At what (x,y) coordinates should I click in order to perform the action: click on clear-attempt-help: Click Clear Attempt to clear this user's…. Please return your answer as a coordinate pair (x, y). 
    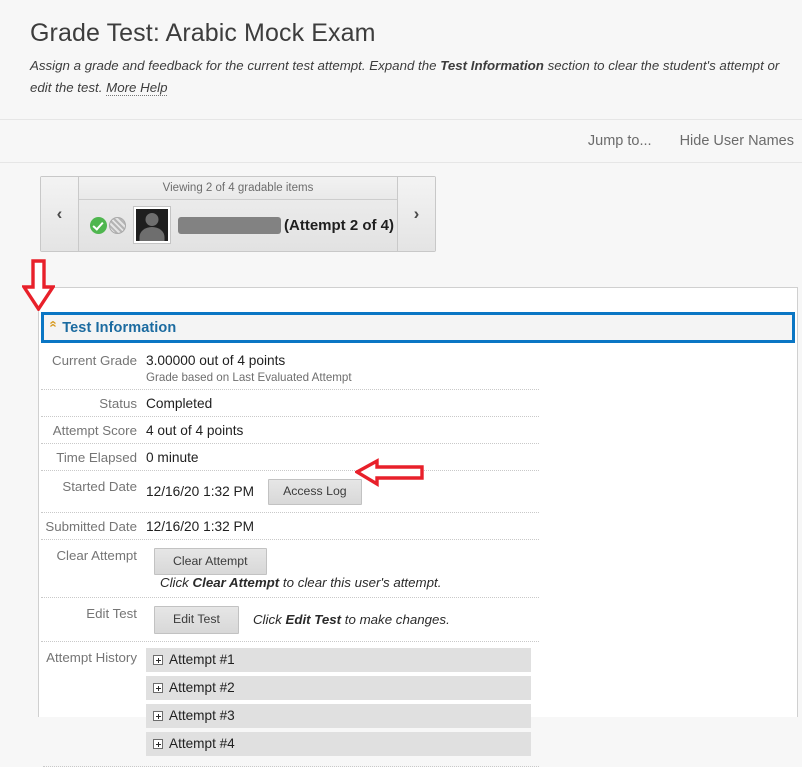
    Looking at the image, I should click on (300, 582).